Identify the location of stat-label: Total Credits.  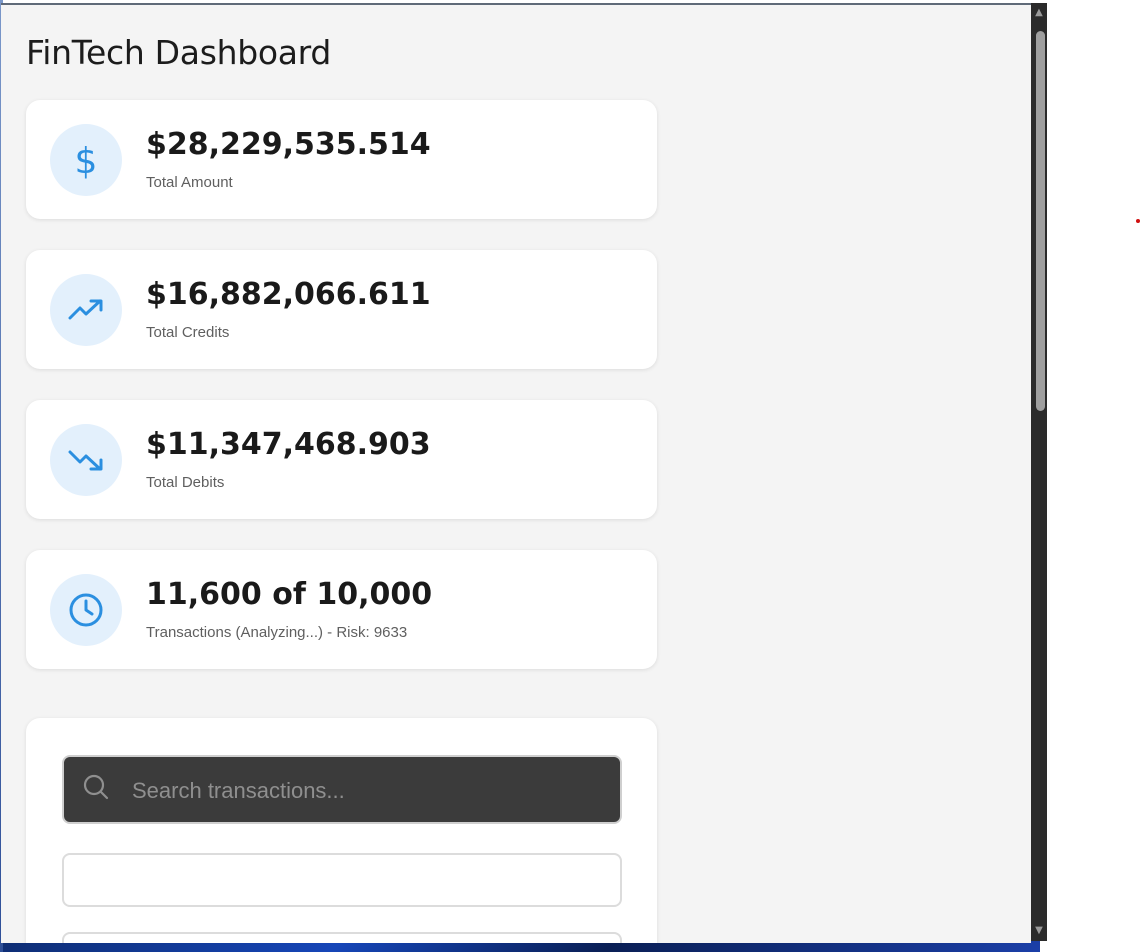
(188, 332).